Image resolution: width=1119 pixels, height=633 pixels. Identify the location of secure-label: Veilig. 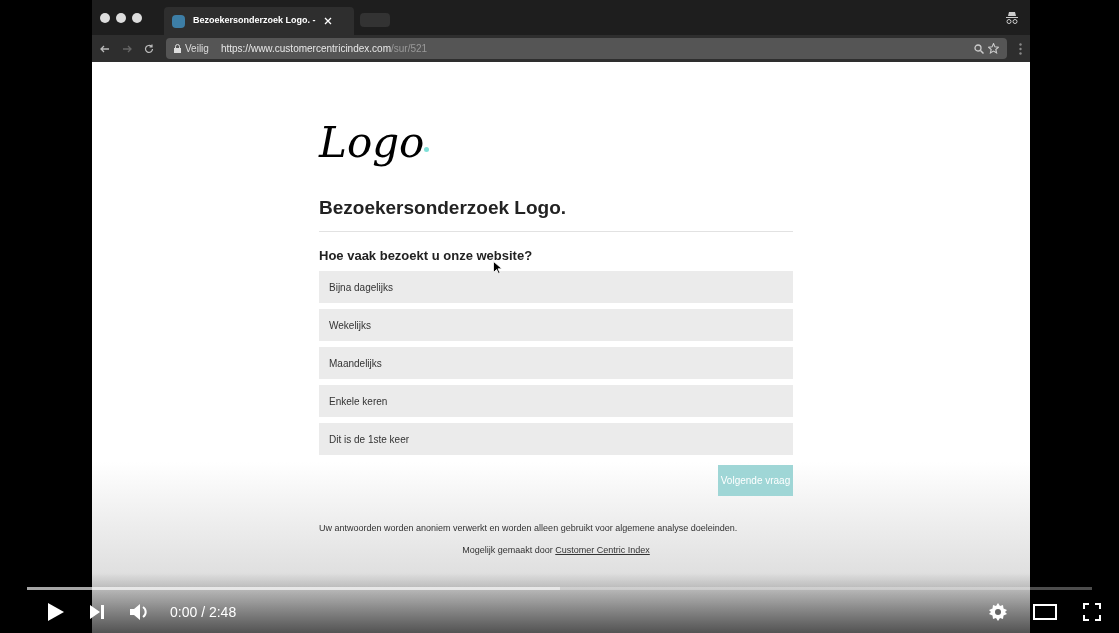
(197, 49).